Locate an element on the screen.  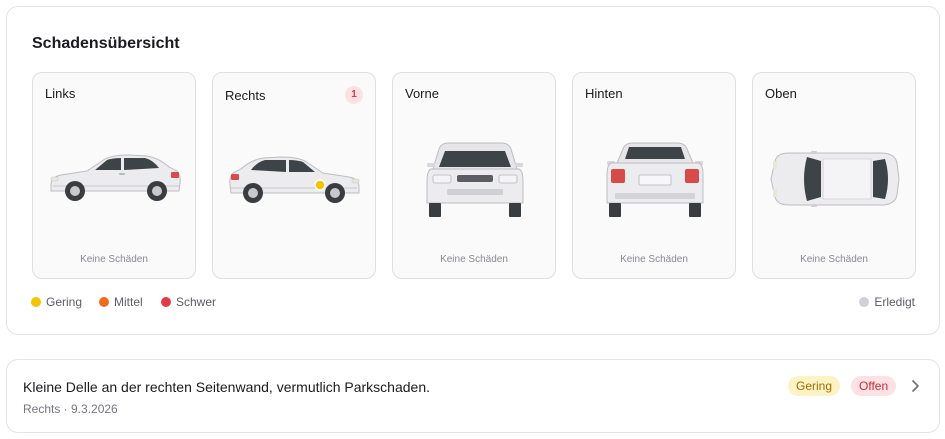
severity-badge: Gering is located at coordinates (814, 386).